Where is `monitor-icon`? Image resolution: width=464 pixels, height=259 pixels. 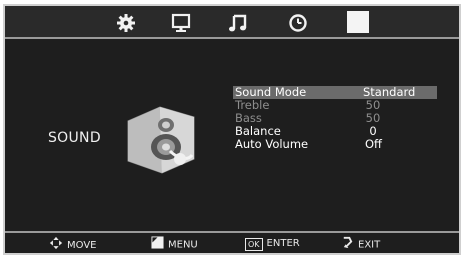
monitor-icon is located at coordinates (181, 23).